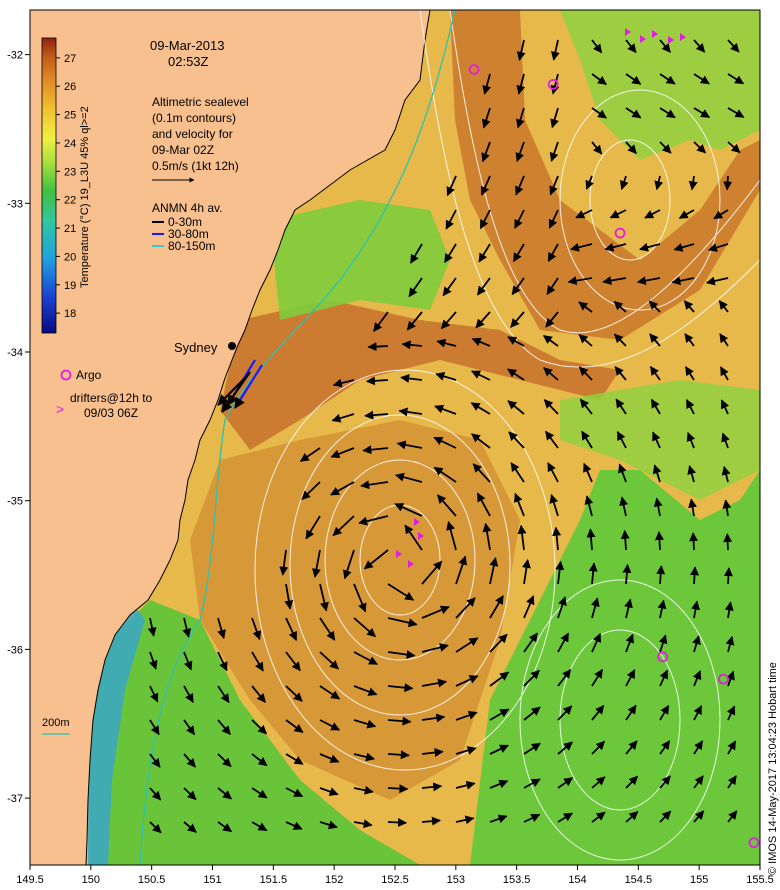 Image resolution: width=780 pixels, height=890 pixels. What do you see at coordinates (30, 880) in the screenshot?
I see `x-tick-label: 149.5` at bounding box center [30, 880].